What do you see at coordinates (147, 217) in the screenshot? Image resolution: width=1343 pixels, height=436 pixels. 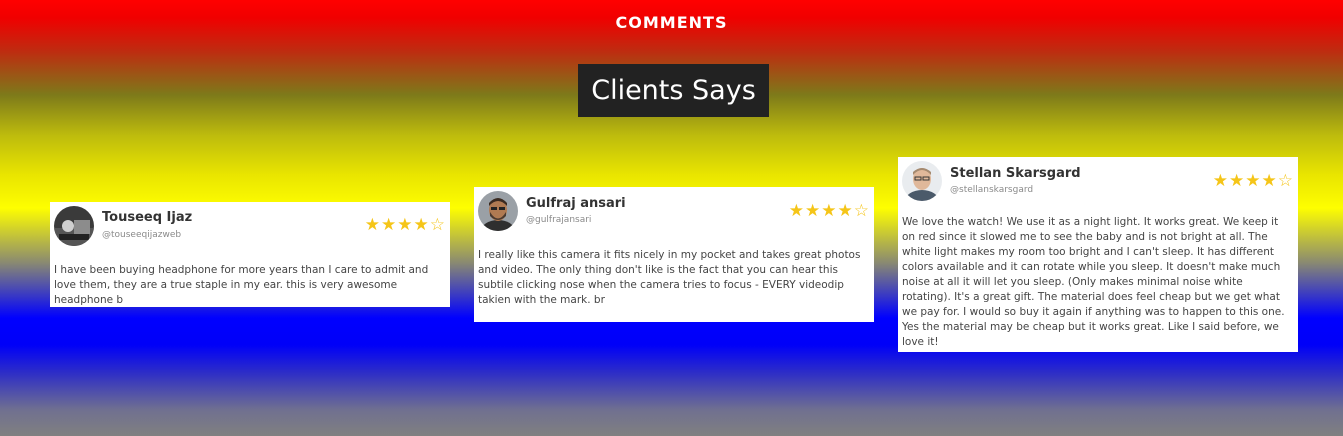 I see `reviewer-name: Touseeq Ijaz` at bounding box center [147, 217].